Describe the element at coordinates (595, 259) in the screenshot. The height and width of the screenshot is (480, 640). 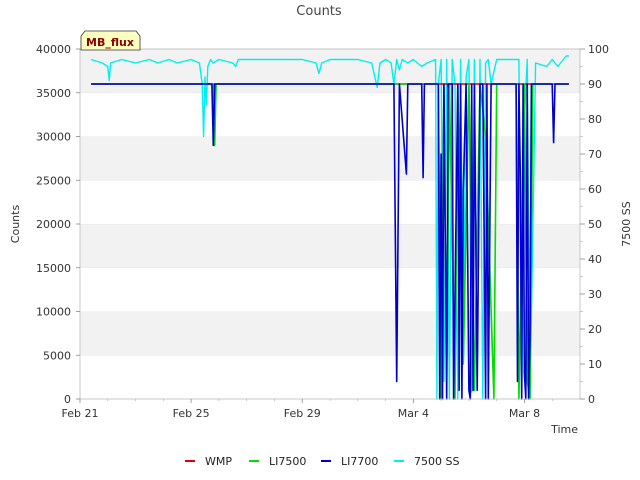
I see `y2-tick-label: 40` at that location.